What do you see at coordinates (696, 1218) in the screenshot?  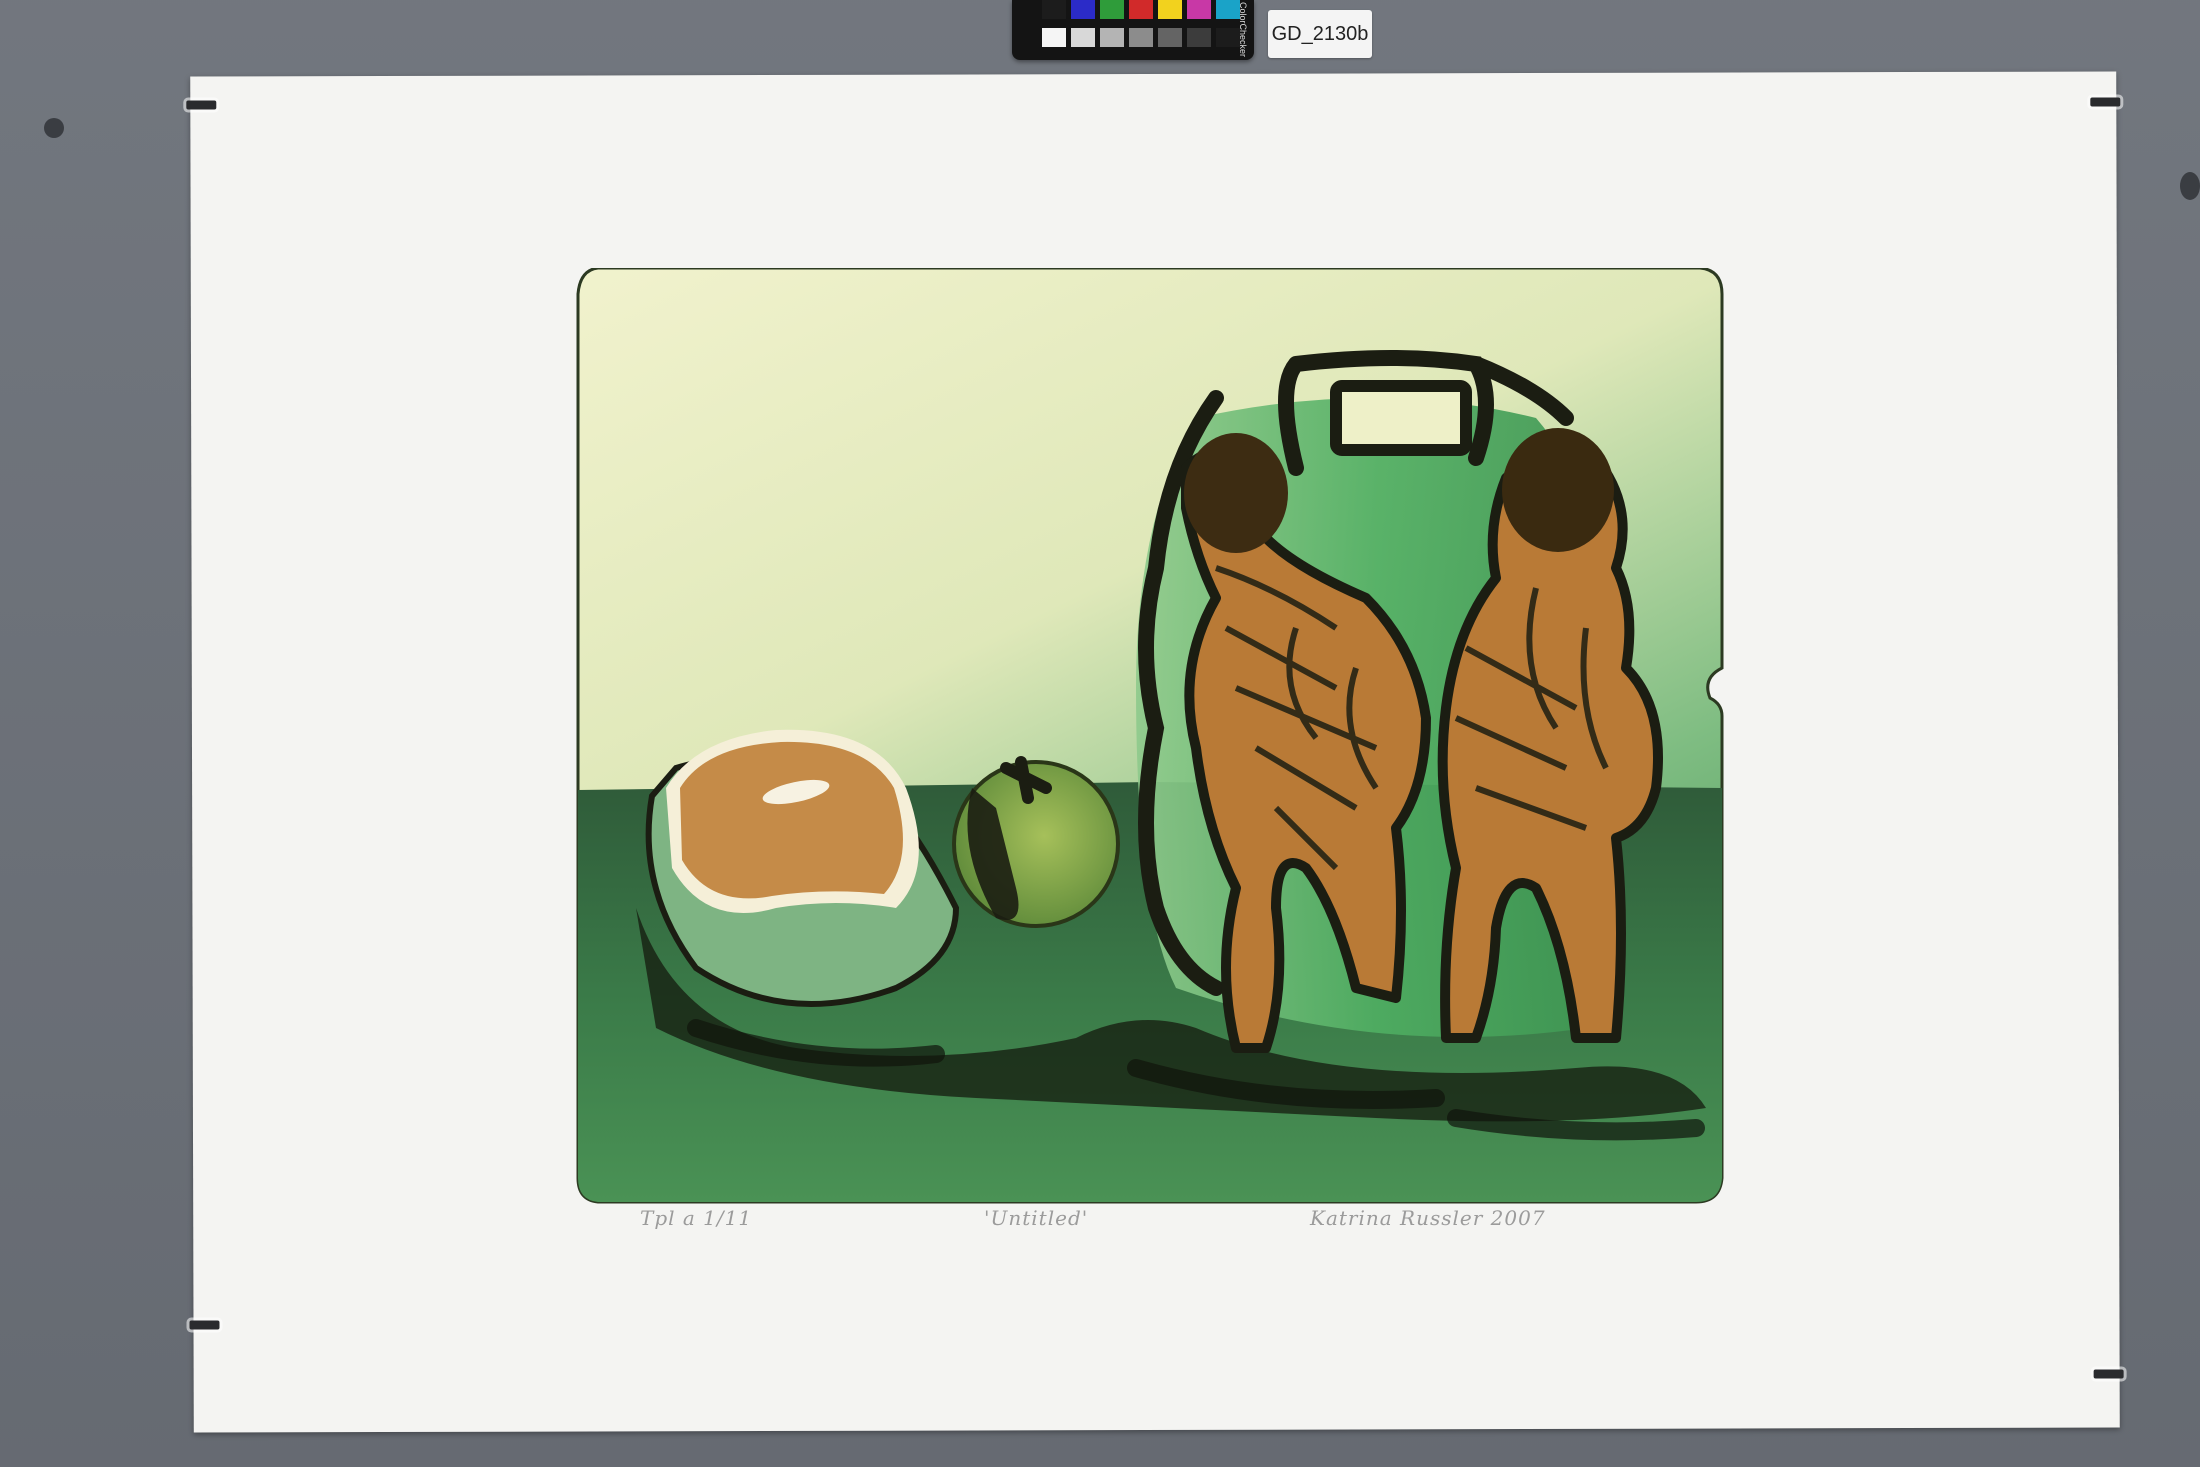 I see `edition-inscription: Tpl a 1/11` at bounding box center [696, 1218].